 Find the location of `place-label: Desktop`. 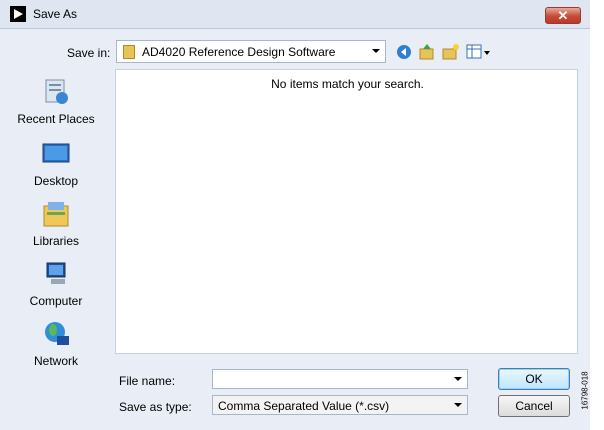

place-label: Desktop is located at coordinates (56, 181).